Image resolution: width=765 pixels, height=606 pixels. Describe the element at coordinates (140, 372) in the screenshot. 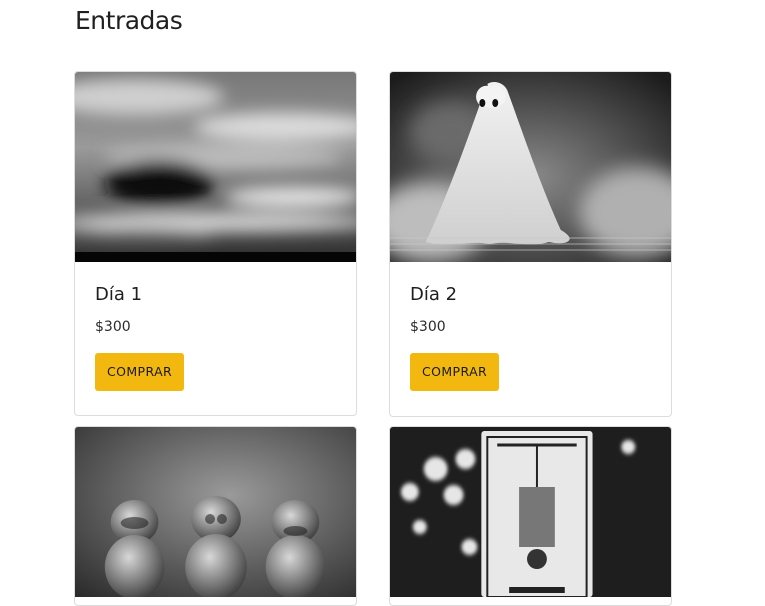

I see `card-1-buy-button: COMPRAR` at that location.